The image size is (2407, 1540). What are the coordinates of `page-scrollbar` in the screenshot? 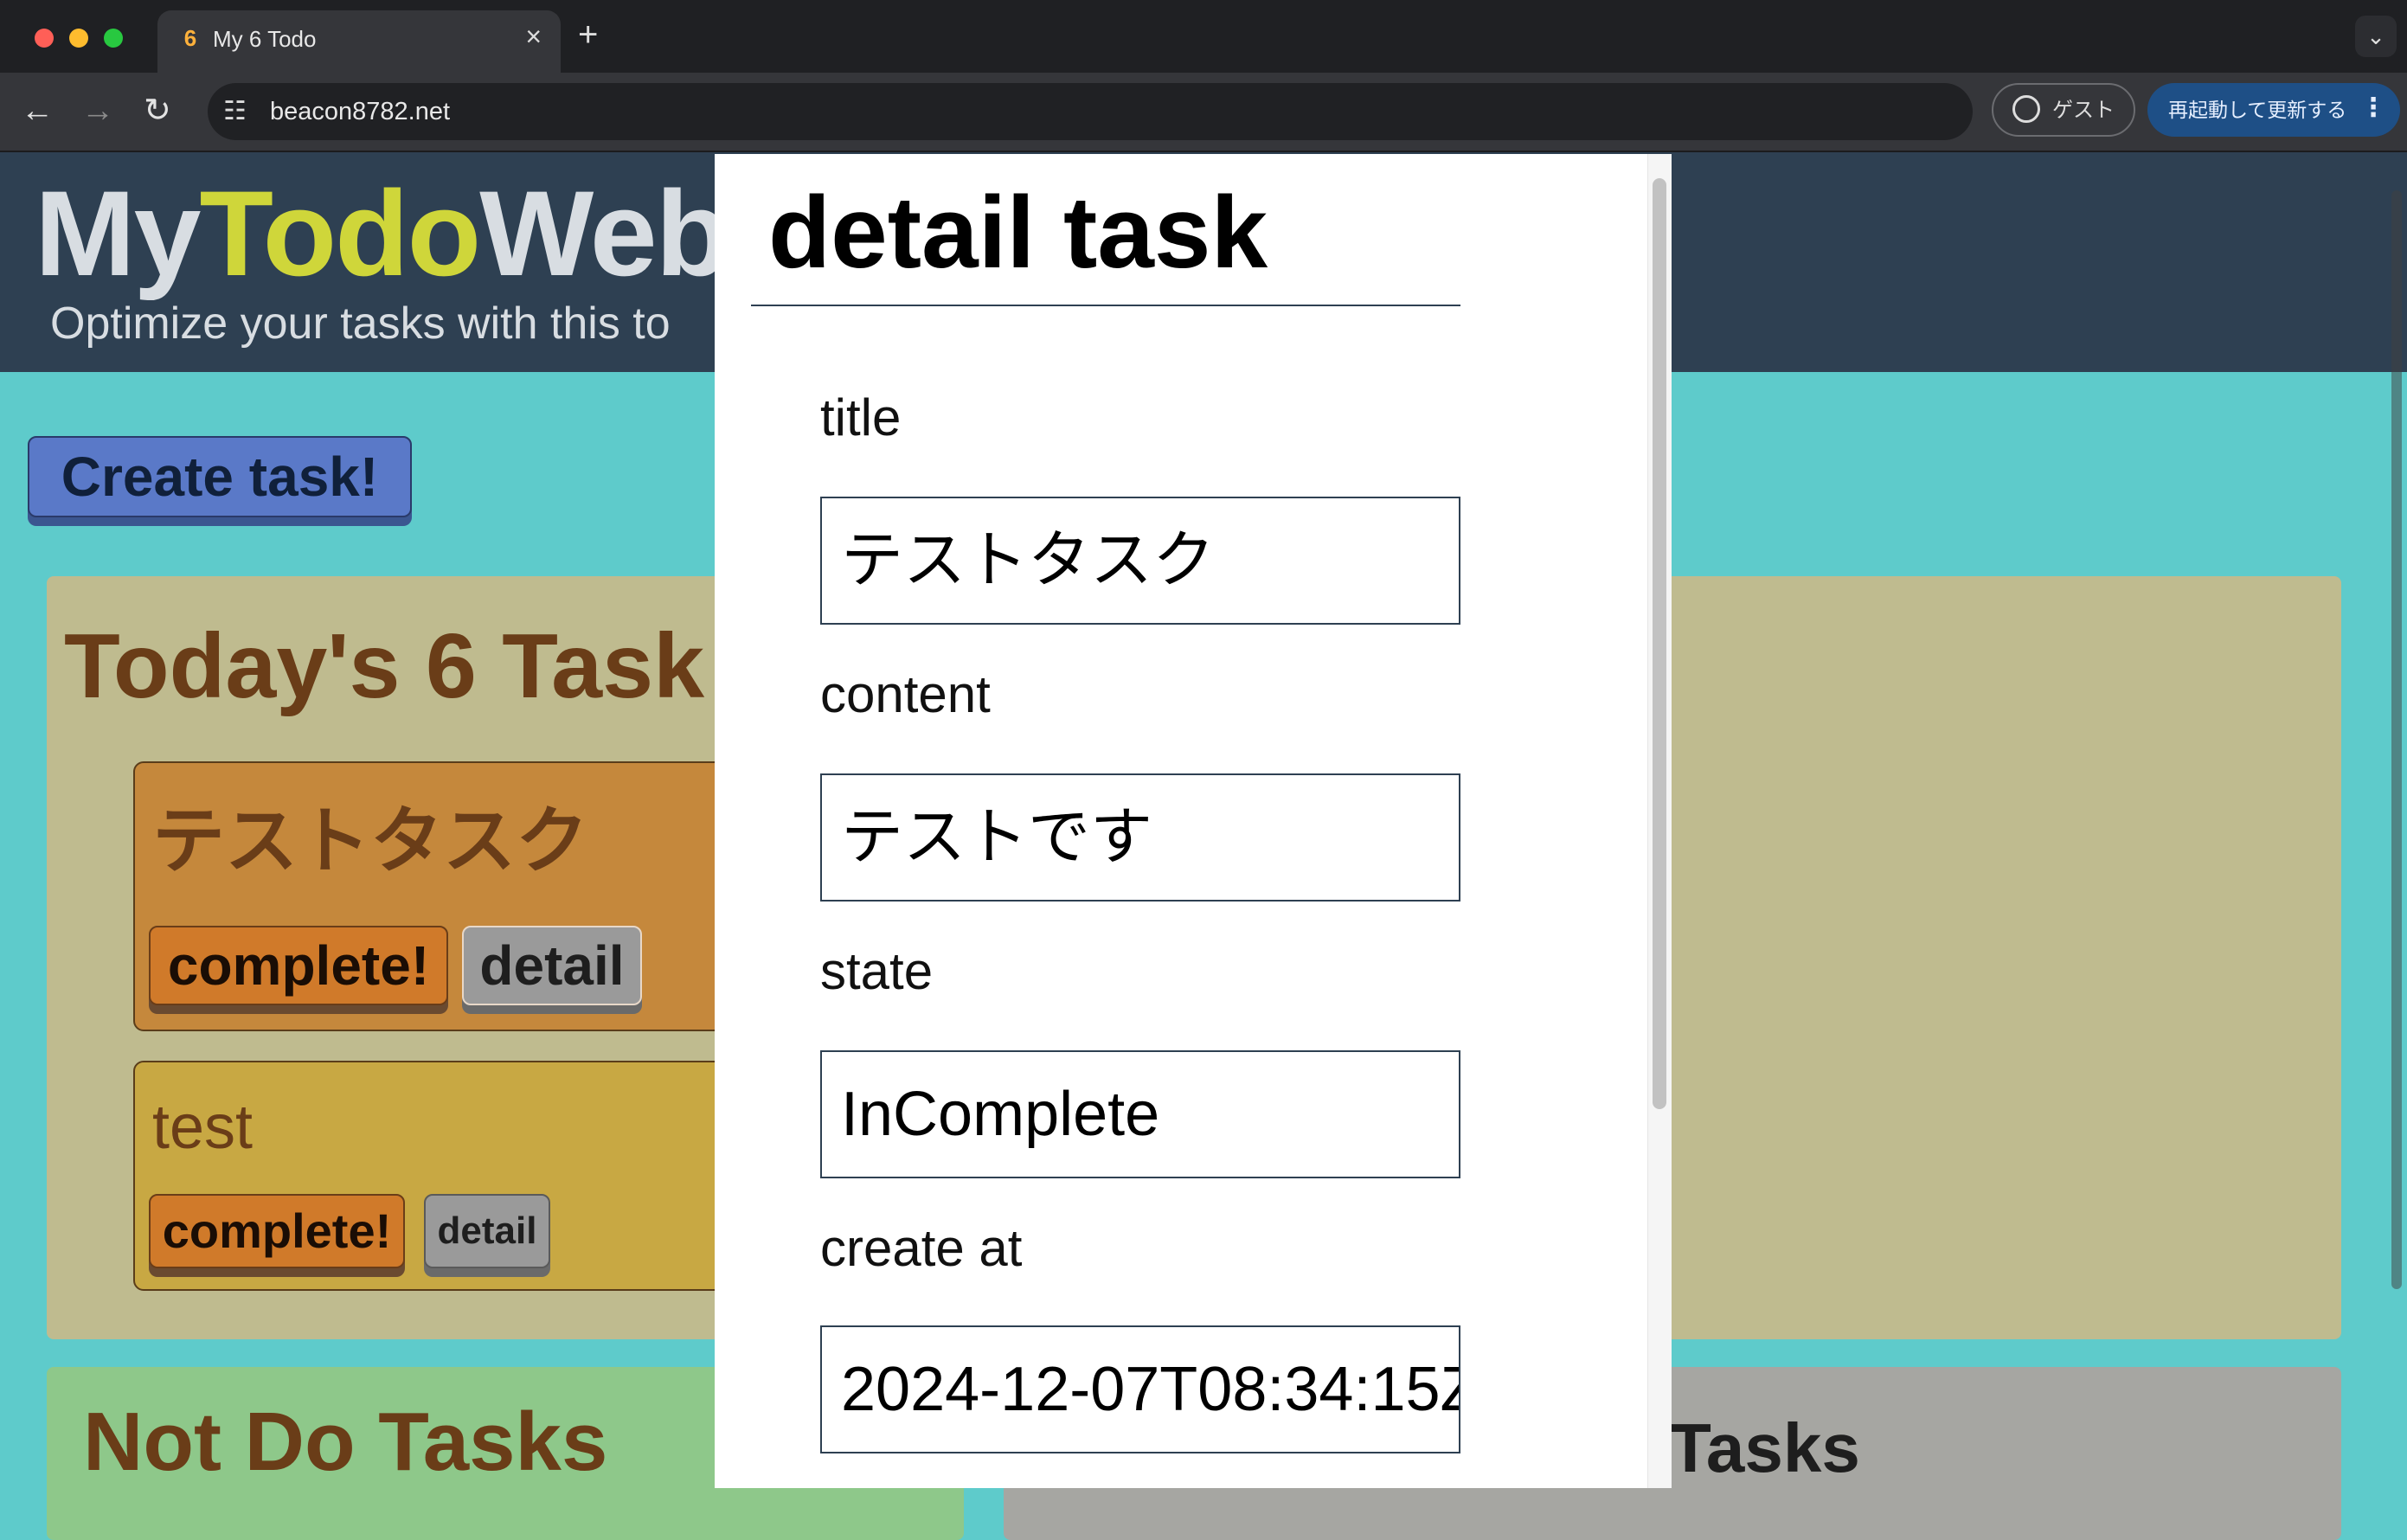 It's located at (2396, 740).